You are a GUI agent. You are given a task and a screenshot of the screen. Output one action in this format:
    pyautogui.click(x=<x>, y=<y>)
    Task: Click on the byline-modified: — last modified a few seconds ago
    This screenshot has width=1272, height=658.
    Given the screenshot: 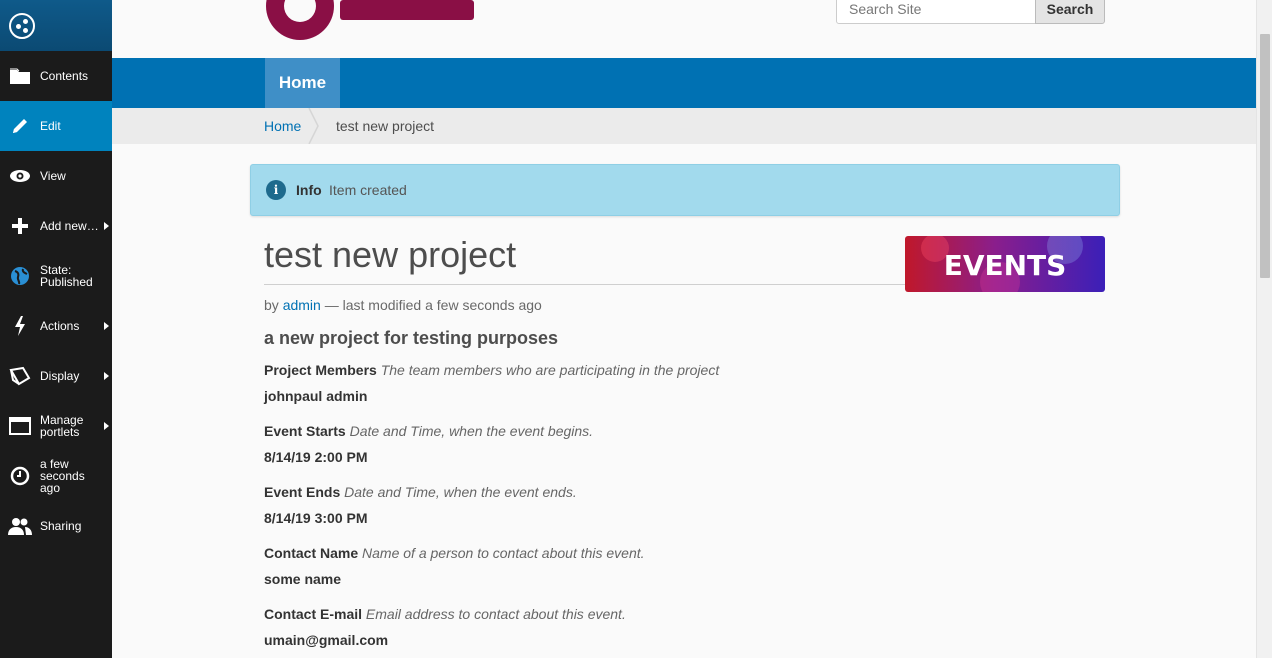 What is the action you would take?
    pyautogui.click(x=433, y=305)
    